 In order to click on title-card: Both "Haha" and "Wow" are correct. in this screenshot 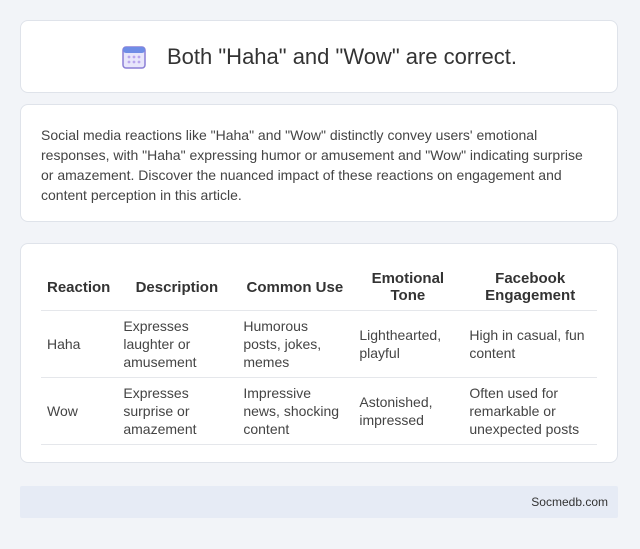, I will do `click(319, 56)`.